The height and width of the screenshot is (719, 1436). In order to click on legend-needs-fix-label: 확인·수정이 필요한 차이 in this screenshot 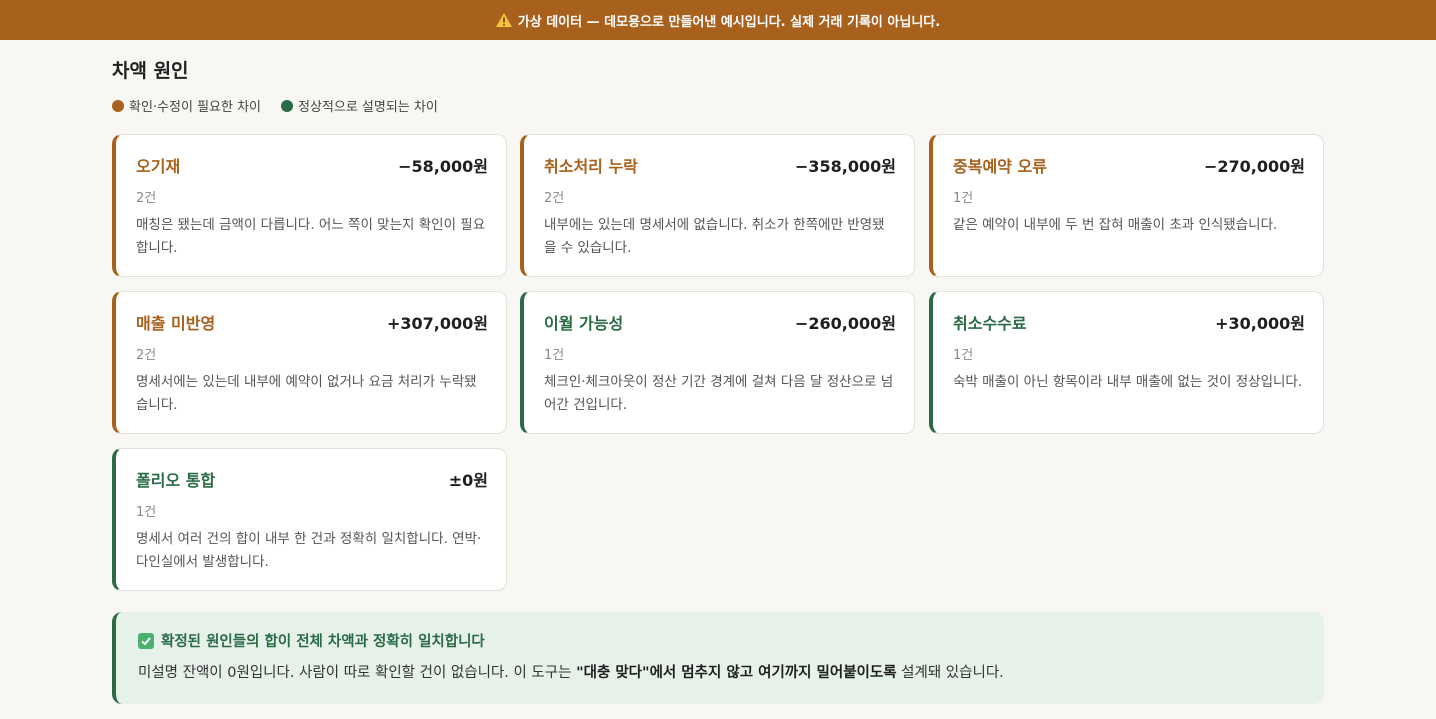, I will do `click(195, 107)`.